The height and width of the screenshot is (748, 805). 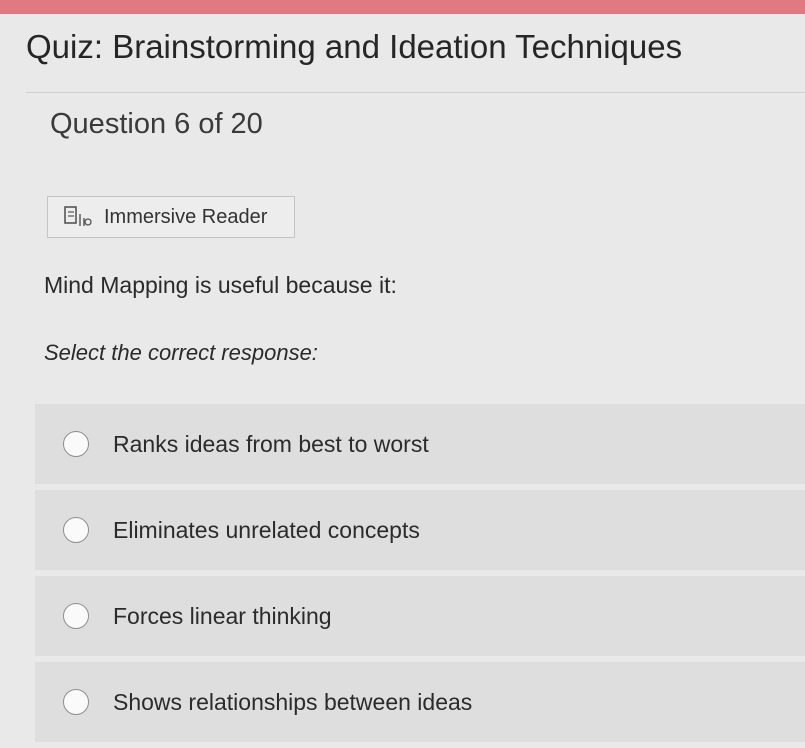 I want to click on answer-option-4: Shows relationships between ideas, so click(x=420, y=702).